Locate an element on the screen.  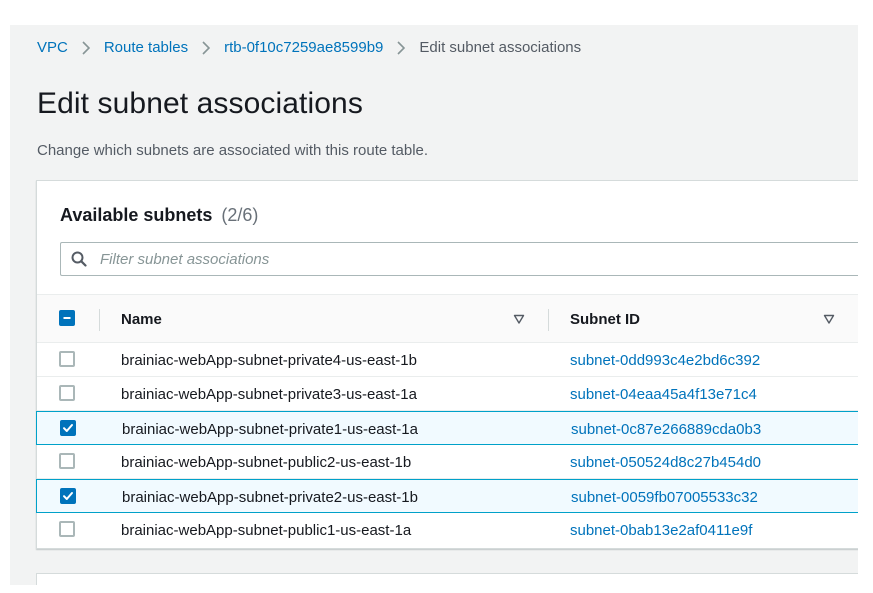
filter-box is located at coordinates (459, 259).